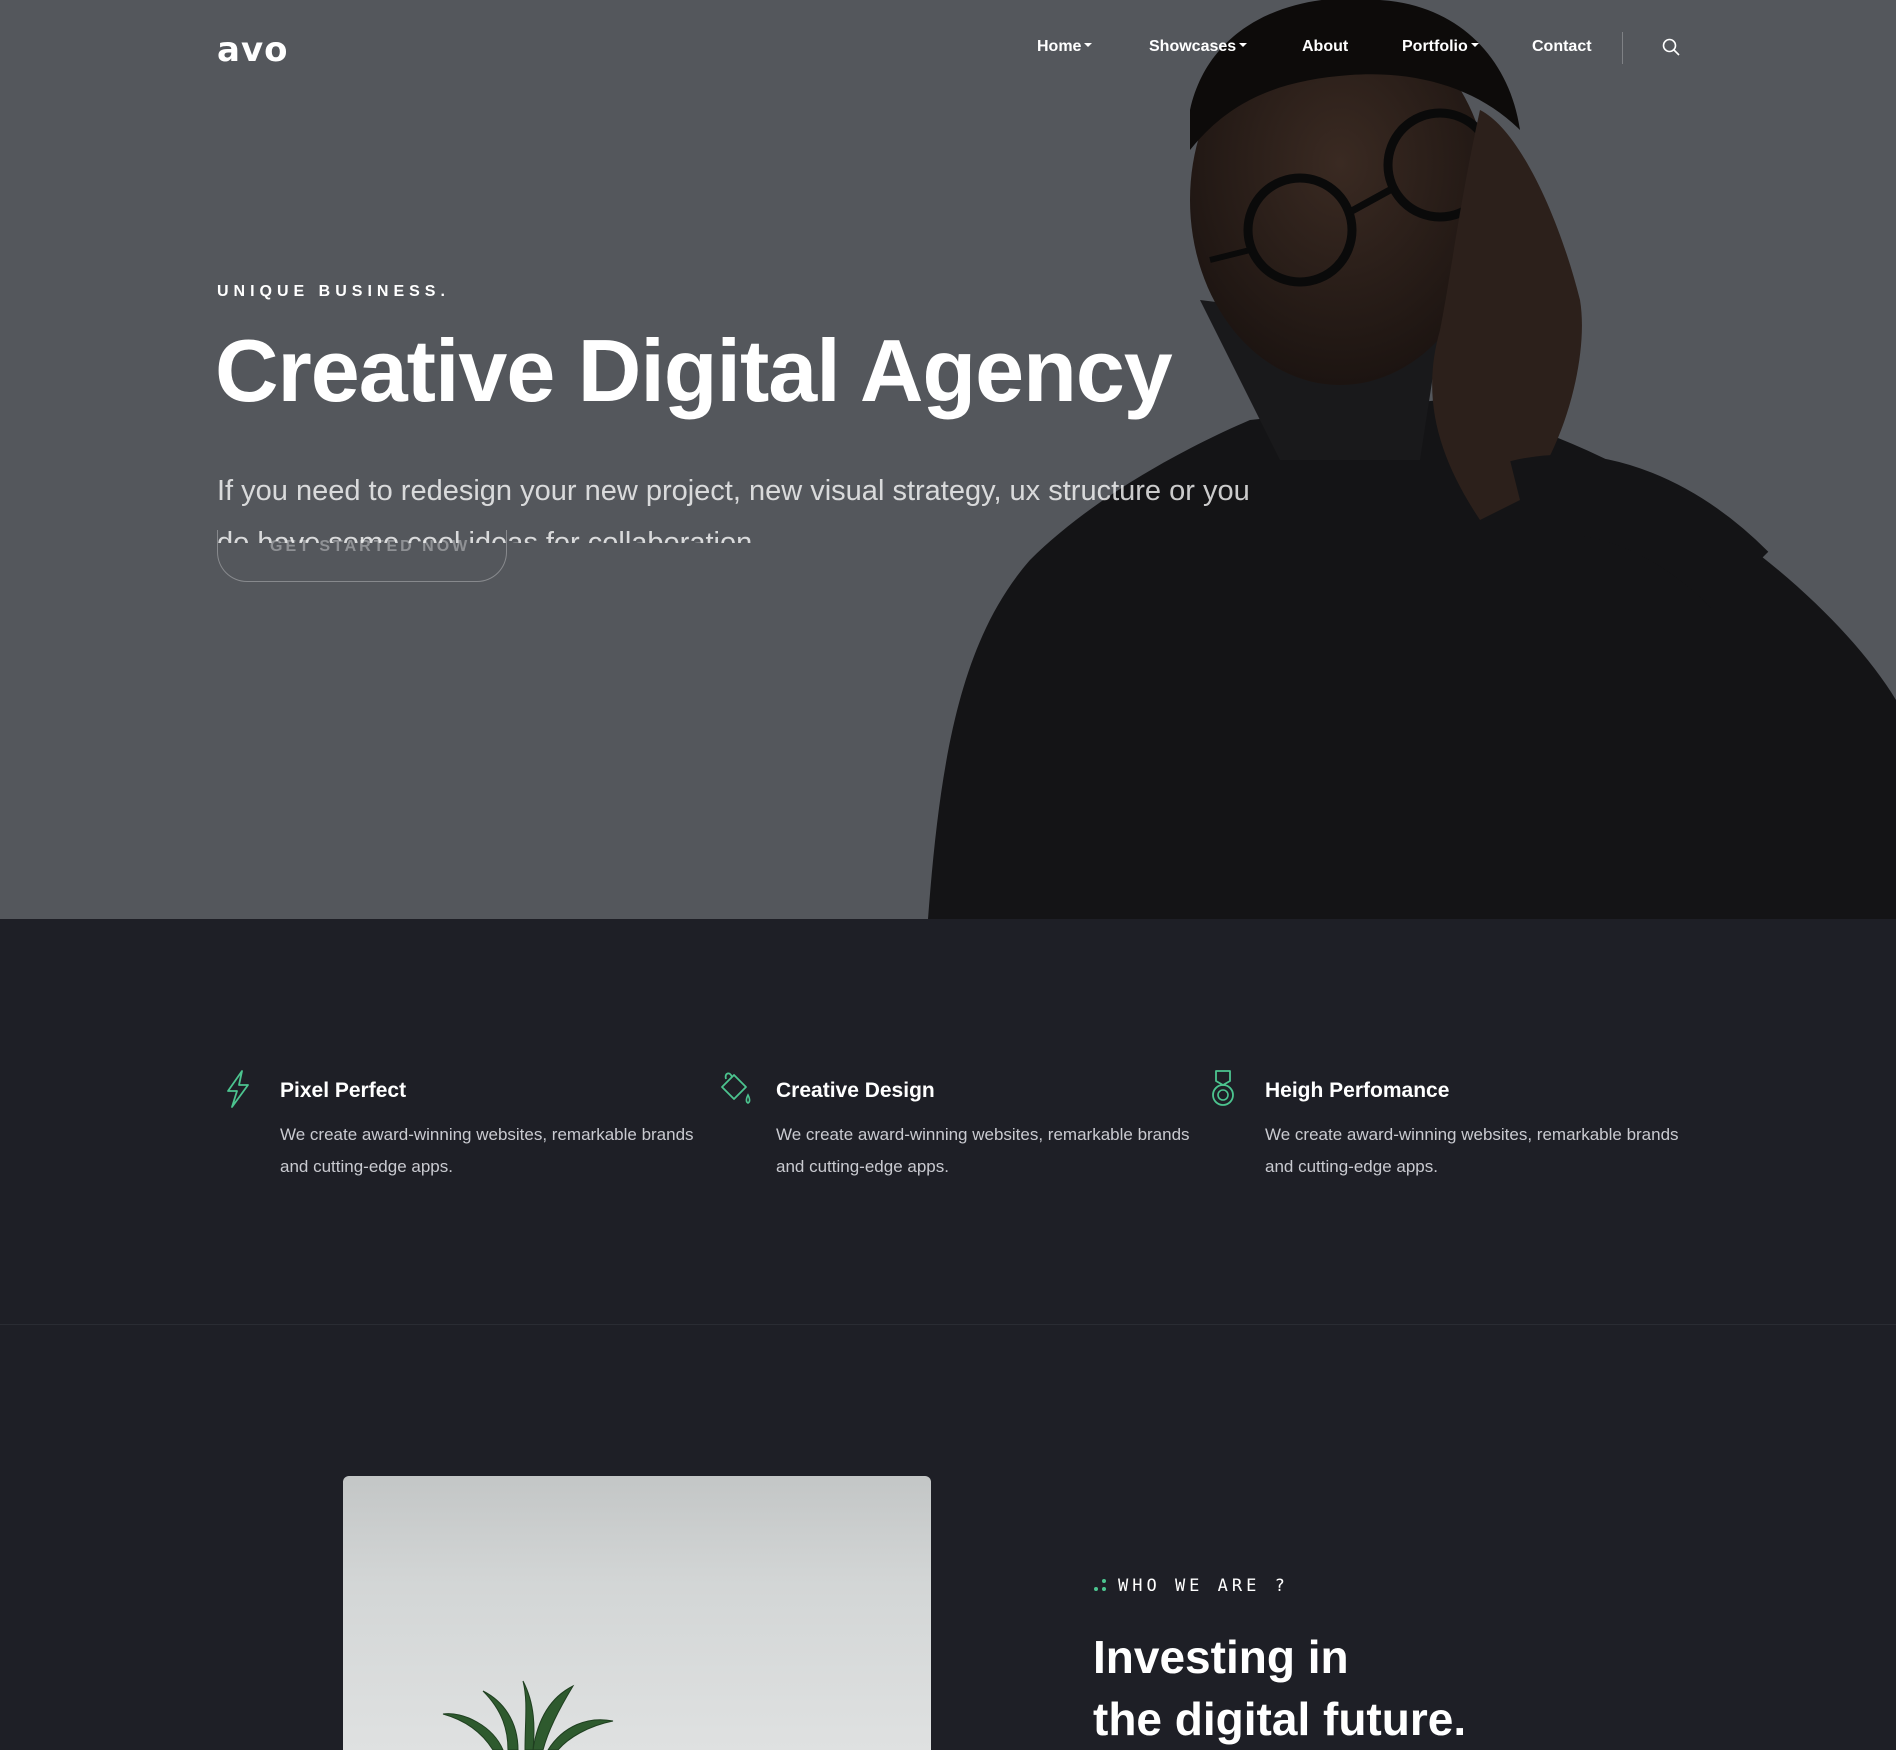 This screenshot has height=1750, width=1896. I want to click on nav-item-home: Home, so click(1065, 47).